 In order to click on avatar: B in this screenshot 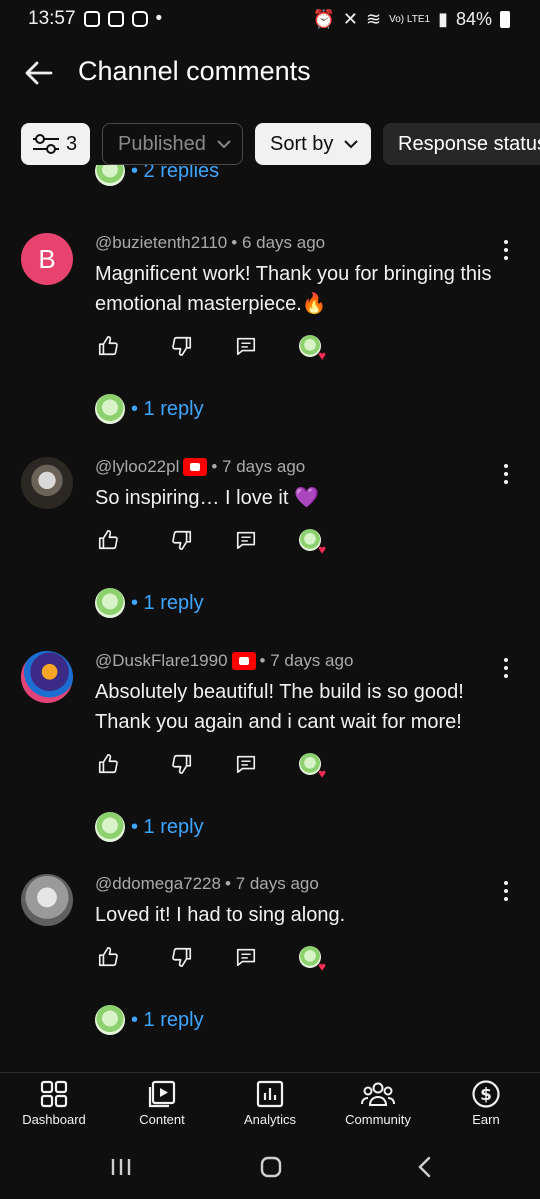, I will do `click(47, 259)`.